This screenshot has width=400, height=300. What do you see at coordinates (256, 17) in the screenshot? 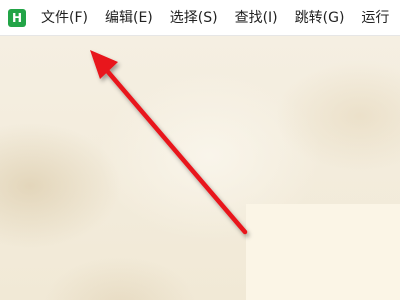
I see `menu-find: 查找(I)` at bounding box center [256, 17].